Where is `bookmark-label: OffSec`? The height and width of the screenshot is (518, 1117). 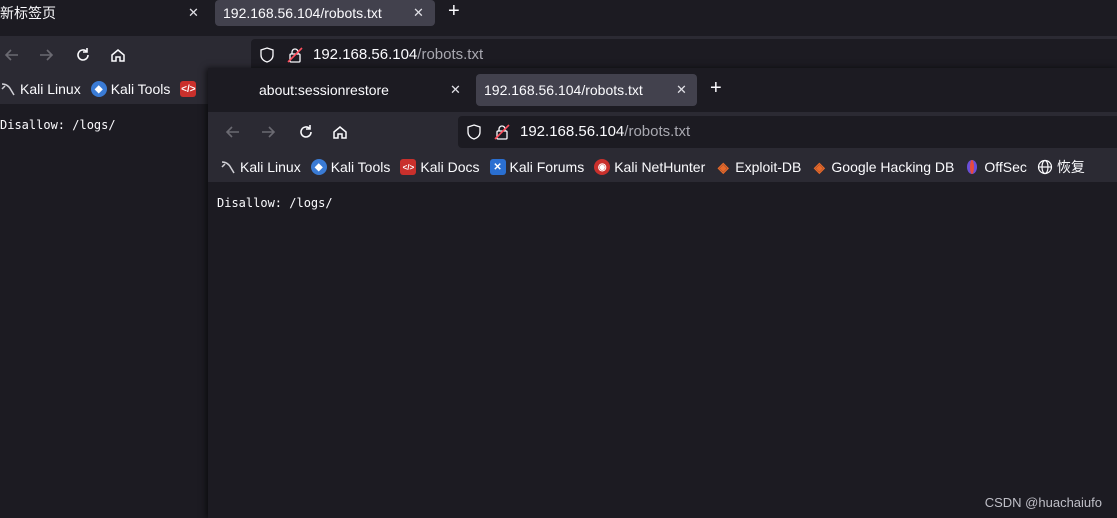
bookmark-label: OffSec is located at coordinates (1005, 167).